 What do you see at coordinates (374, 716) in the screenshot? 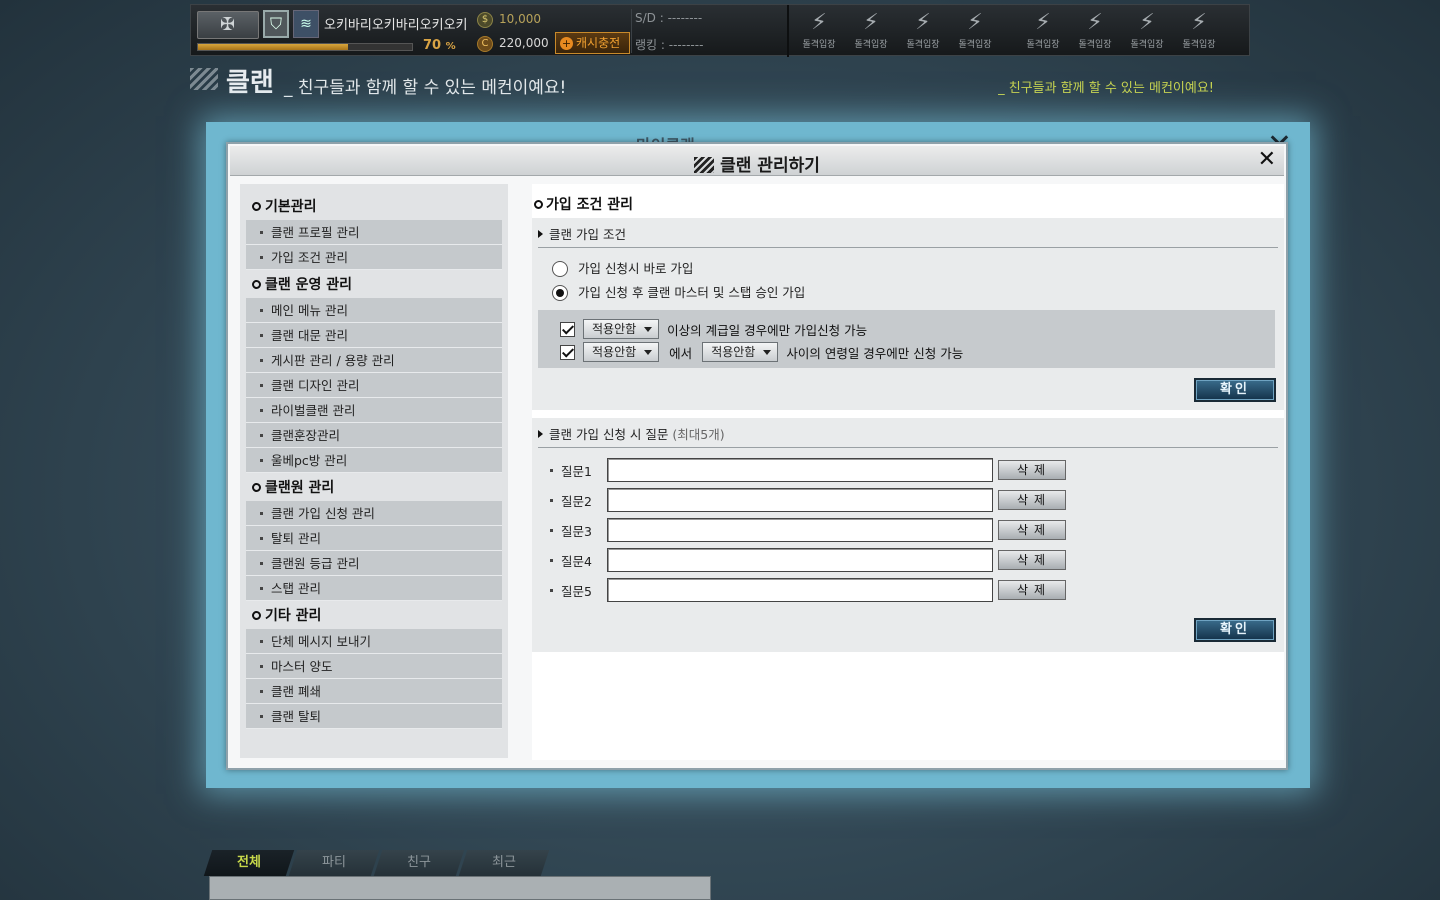
I see `sidebar-item: 클랜 탈퇴` at bounding box center [374, 716].